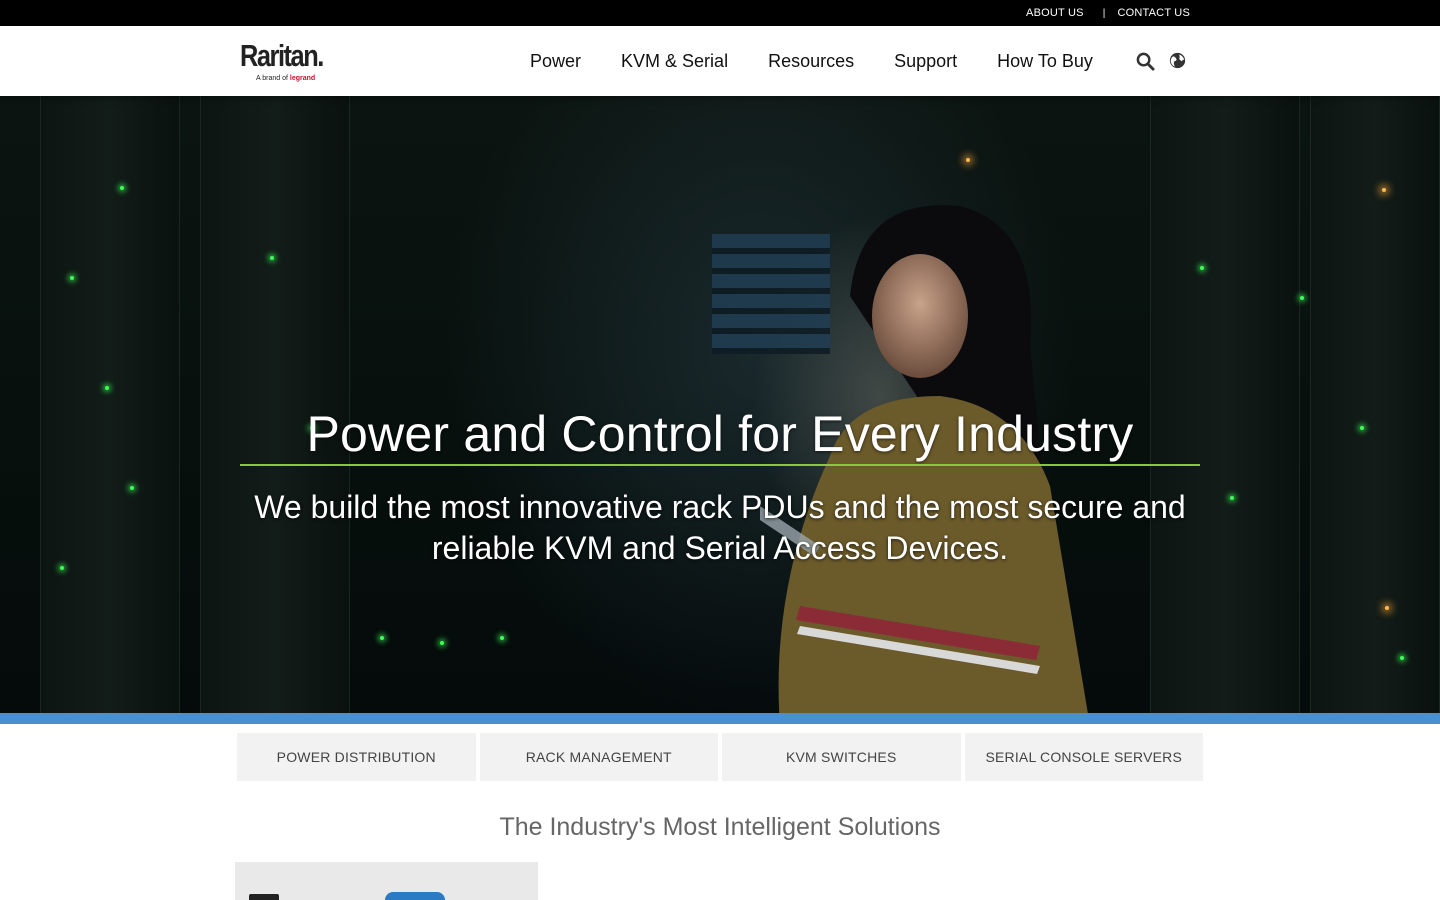 The width and height of the screenshot is (1440, 900). I want to click on nav-item-support: Support, so click(925, 61).